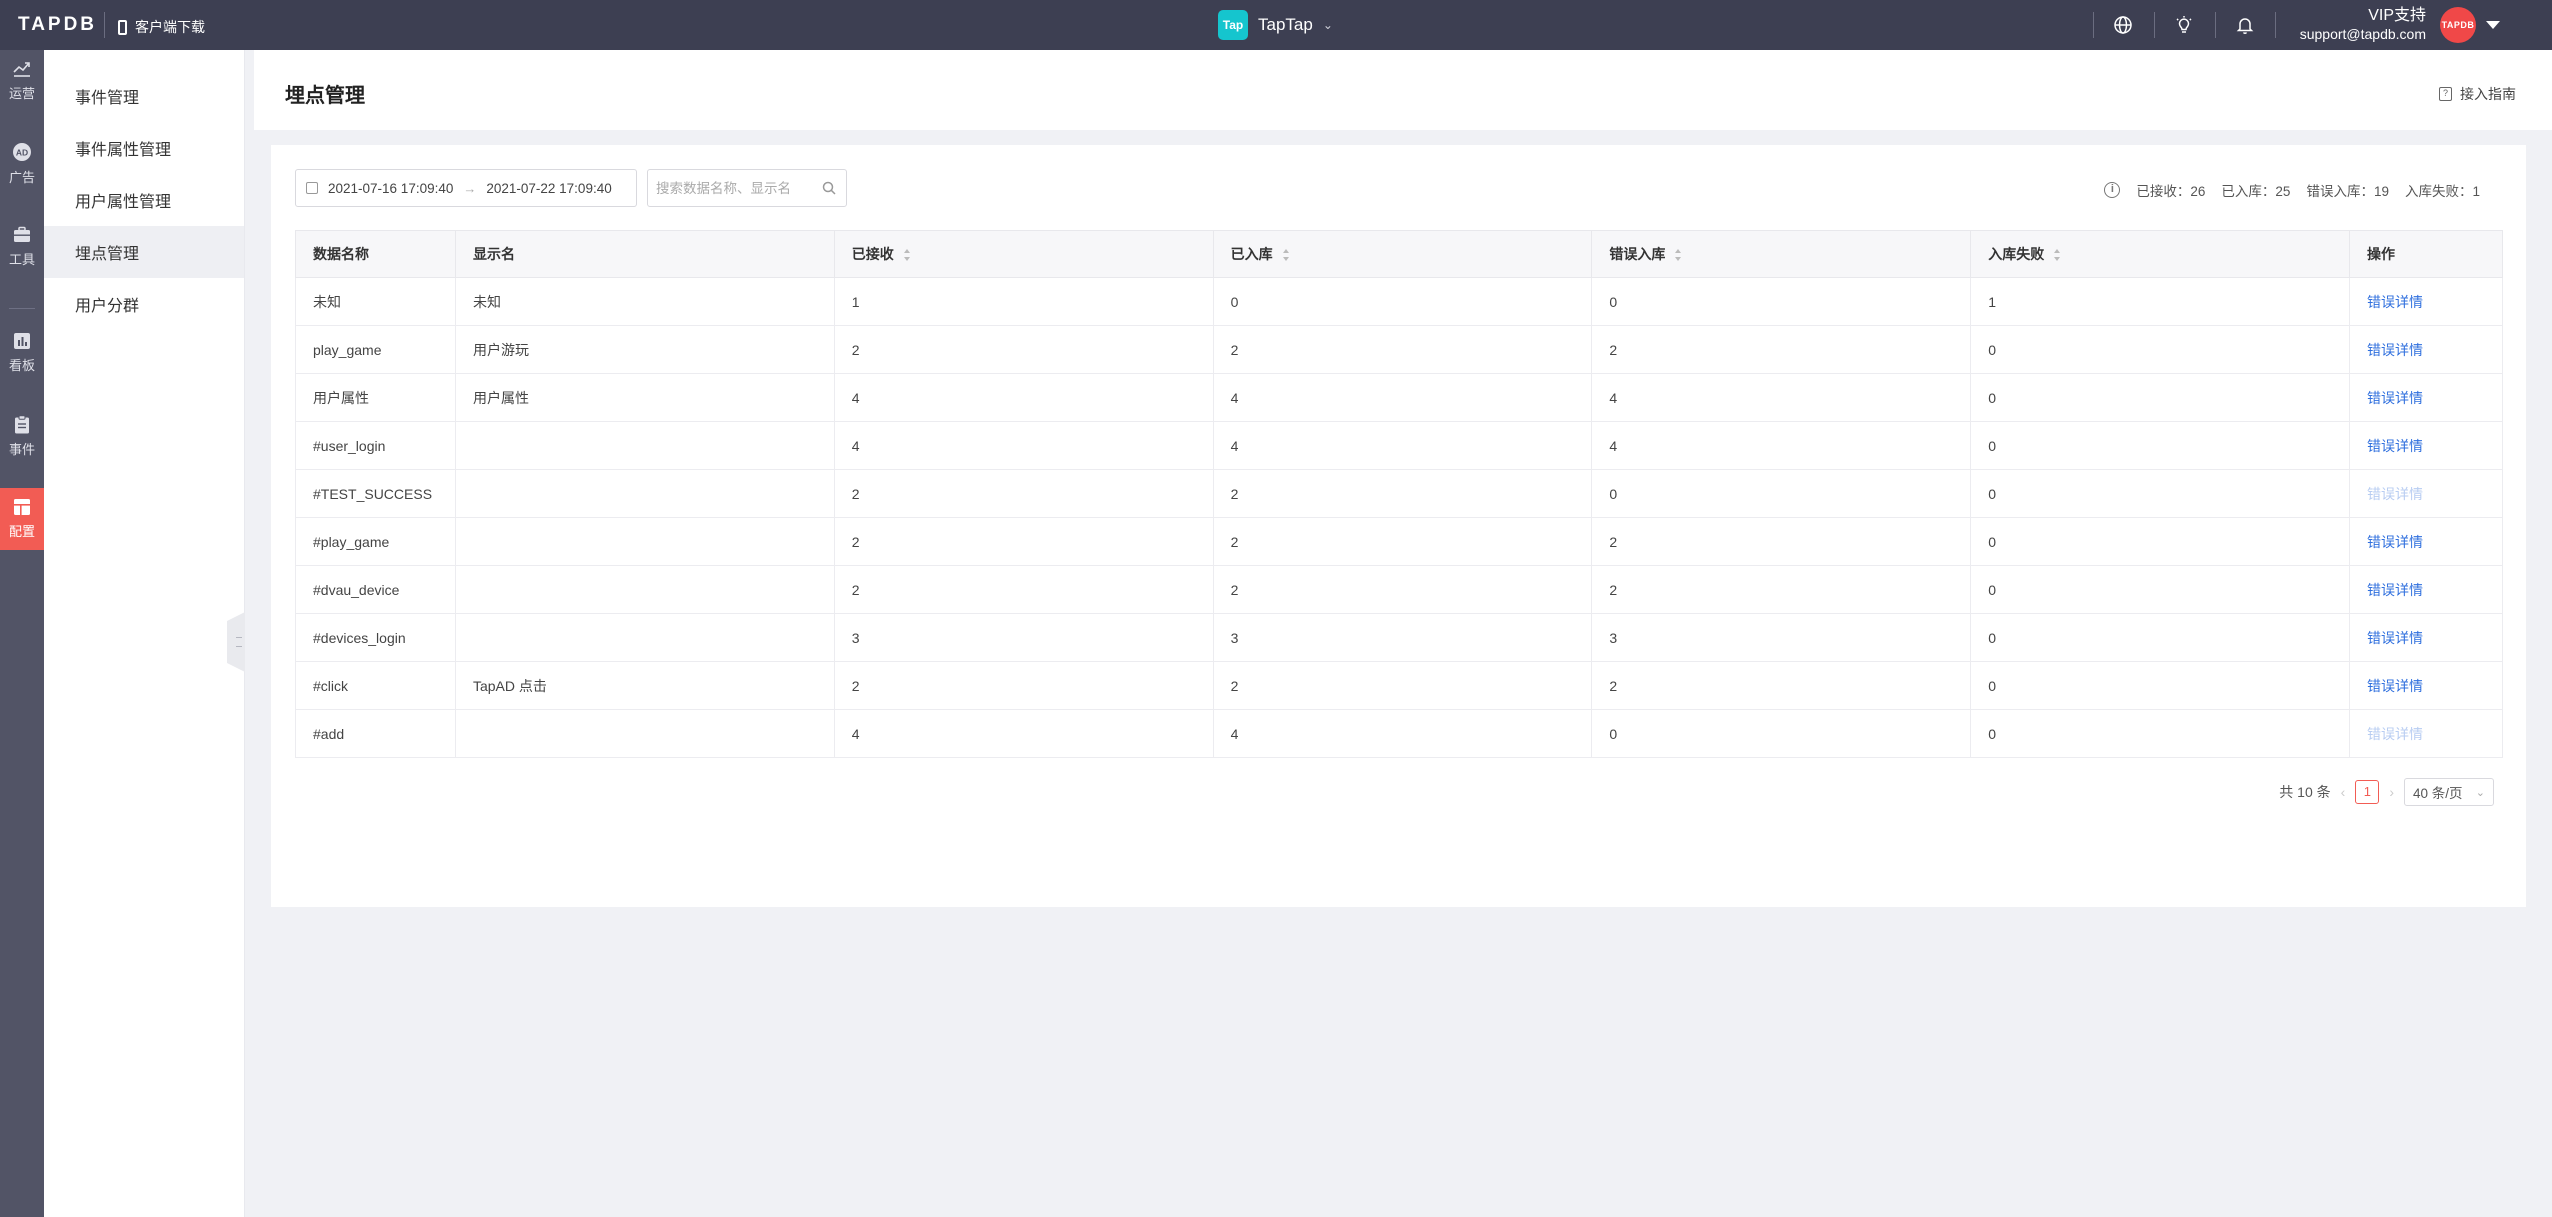 This screenshot has width=2552, height=1217. Describe the element at coordinates (1399, 685) in the screenshot. I see `table-row: #click TapAD 点击 2 2 2 0 错误详情` at that location.